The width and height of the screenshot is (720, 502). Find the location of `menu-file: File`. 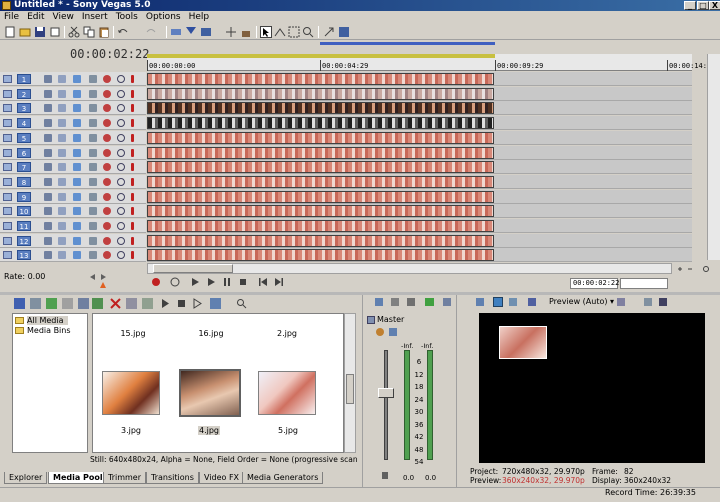

menu-file: File is located at coordinates (11, 17).